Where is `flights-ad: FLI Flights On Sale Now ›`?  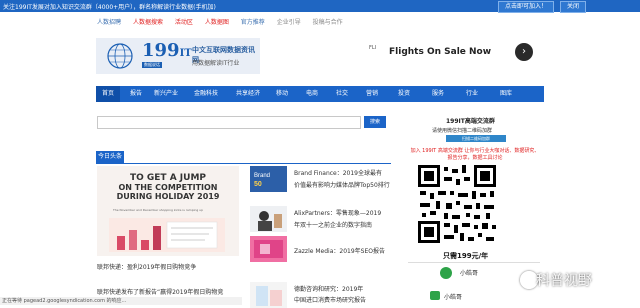
flights-ad: FLI Flights On Sale Now › is located at coordinates (447, 53).